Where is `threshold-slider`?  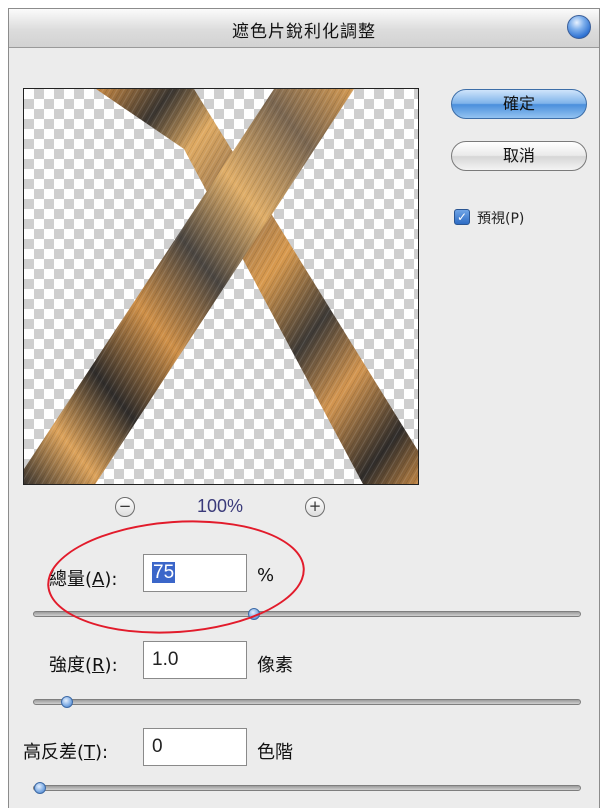
threshold-slider is located at coordinates (307, 788).